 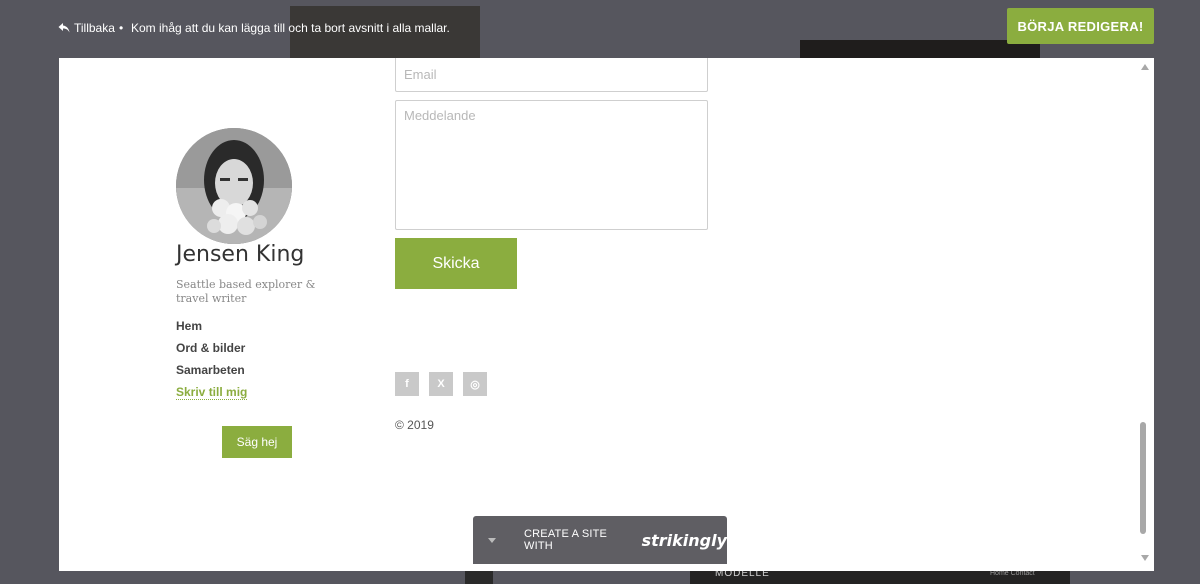 What do you see at coordinates (212, 392) in the screenshot?
I see `nav-item-contact: Skriv till mig` at bounding box center [212, 392].